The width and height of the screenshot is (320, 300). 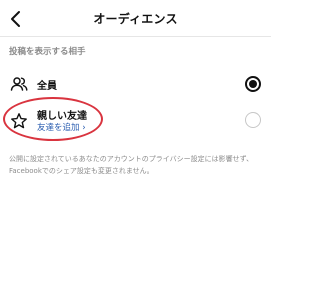 I want to click on add-friends-link: 友達を追加 ›, so click(x=61, y=127).